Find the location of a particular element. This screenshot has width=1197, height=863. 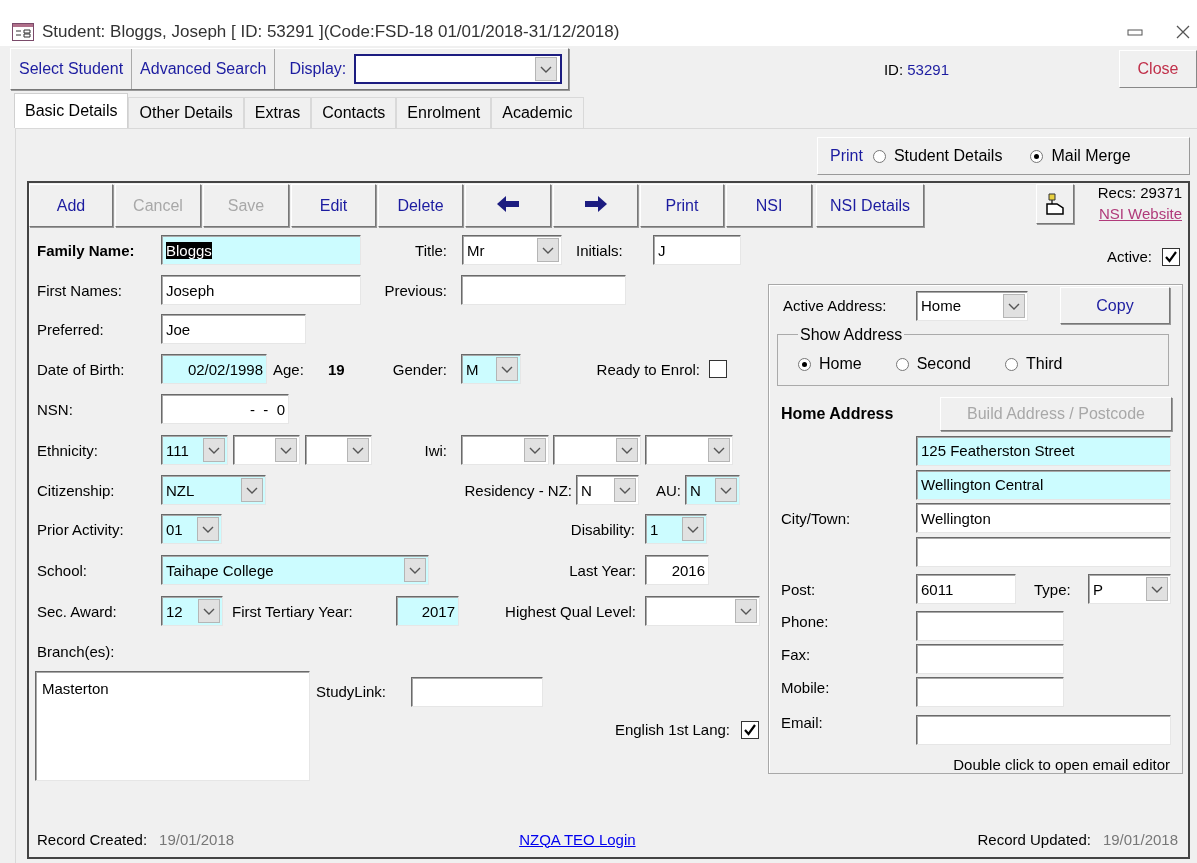

field-label: Last Year: is located at coordinates (602, 570).